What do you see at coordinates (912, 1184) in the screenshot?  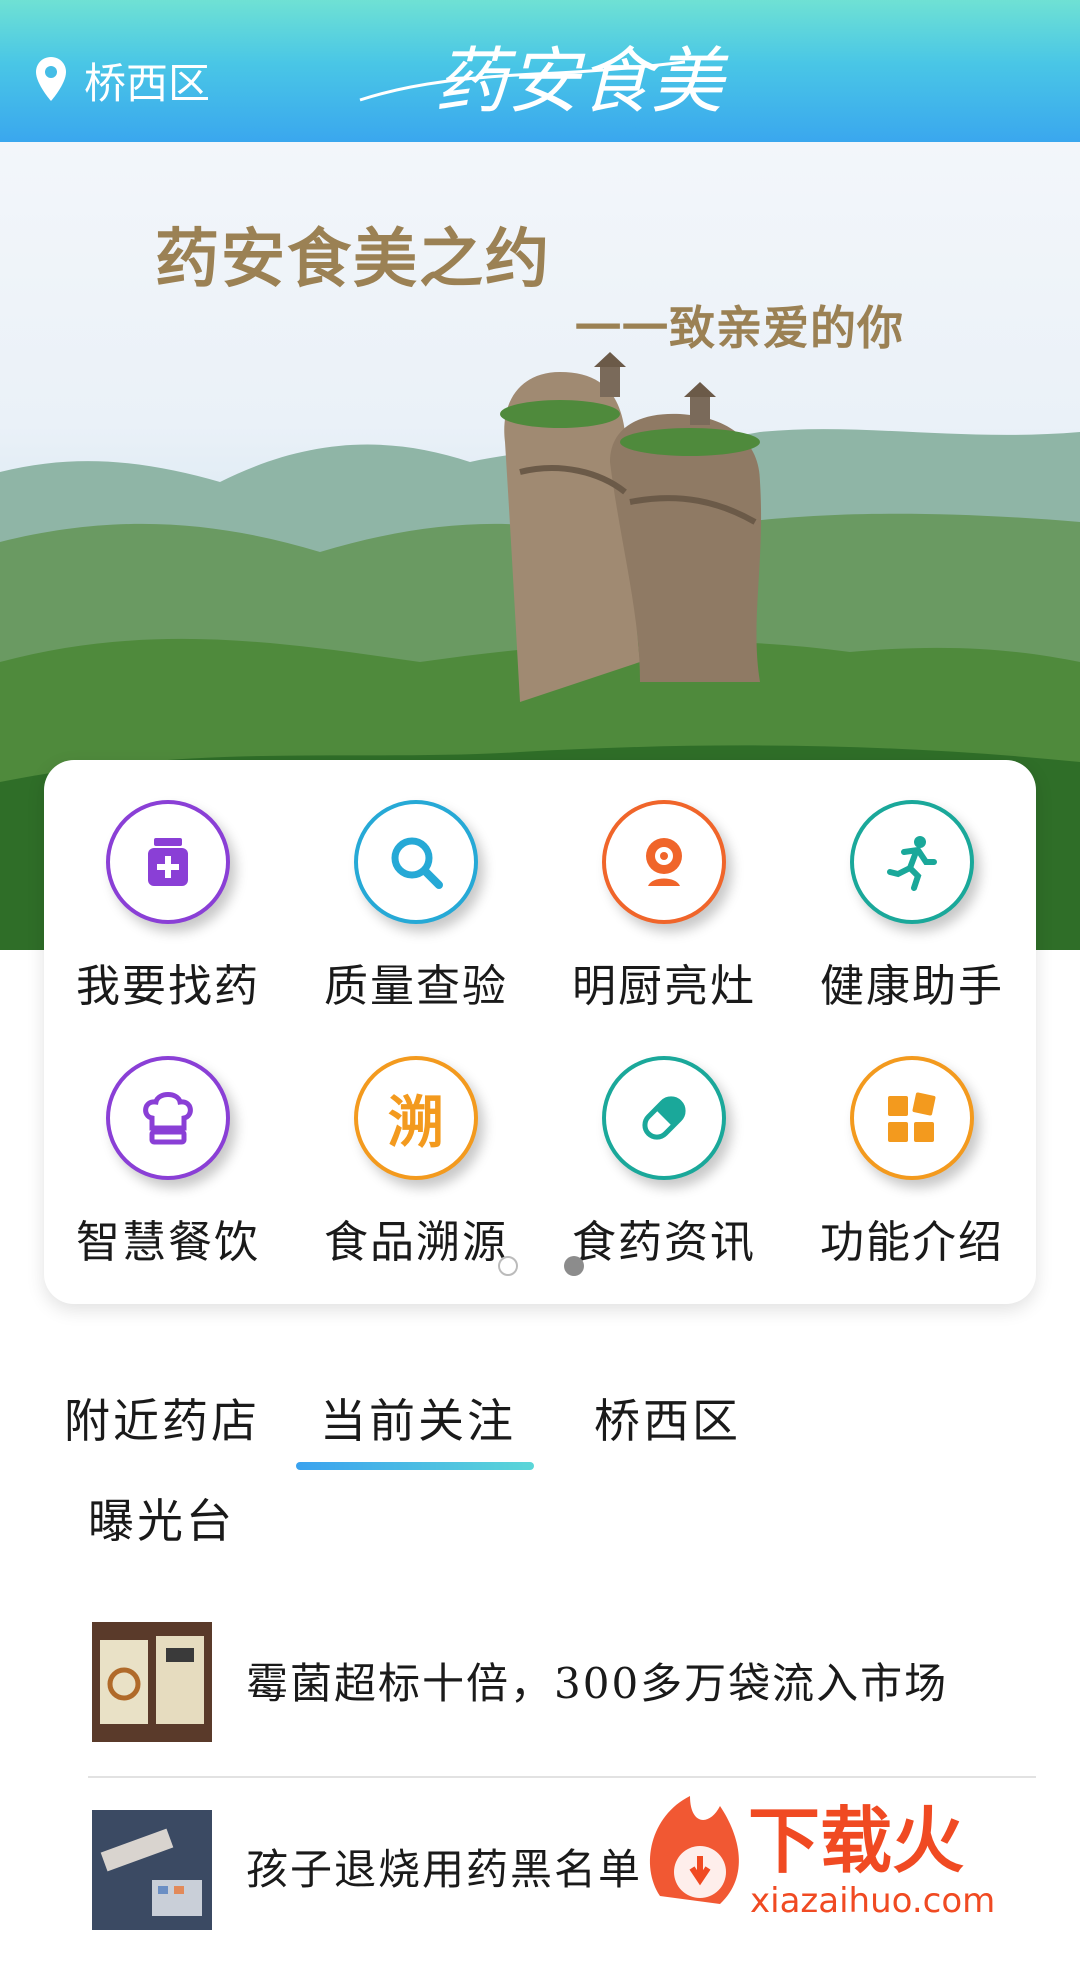 I see `service-feature-intro: 功能介绍` at bounding box center [912, 1184].